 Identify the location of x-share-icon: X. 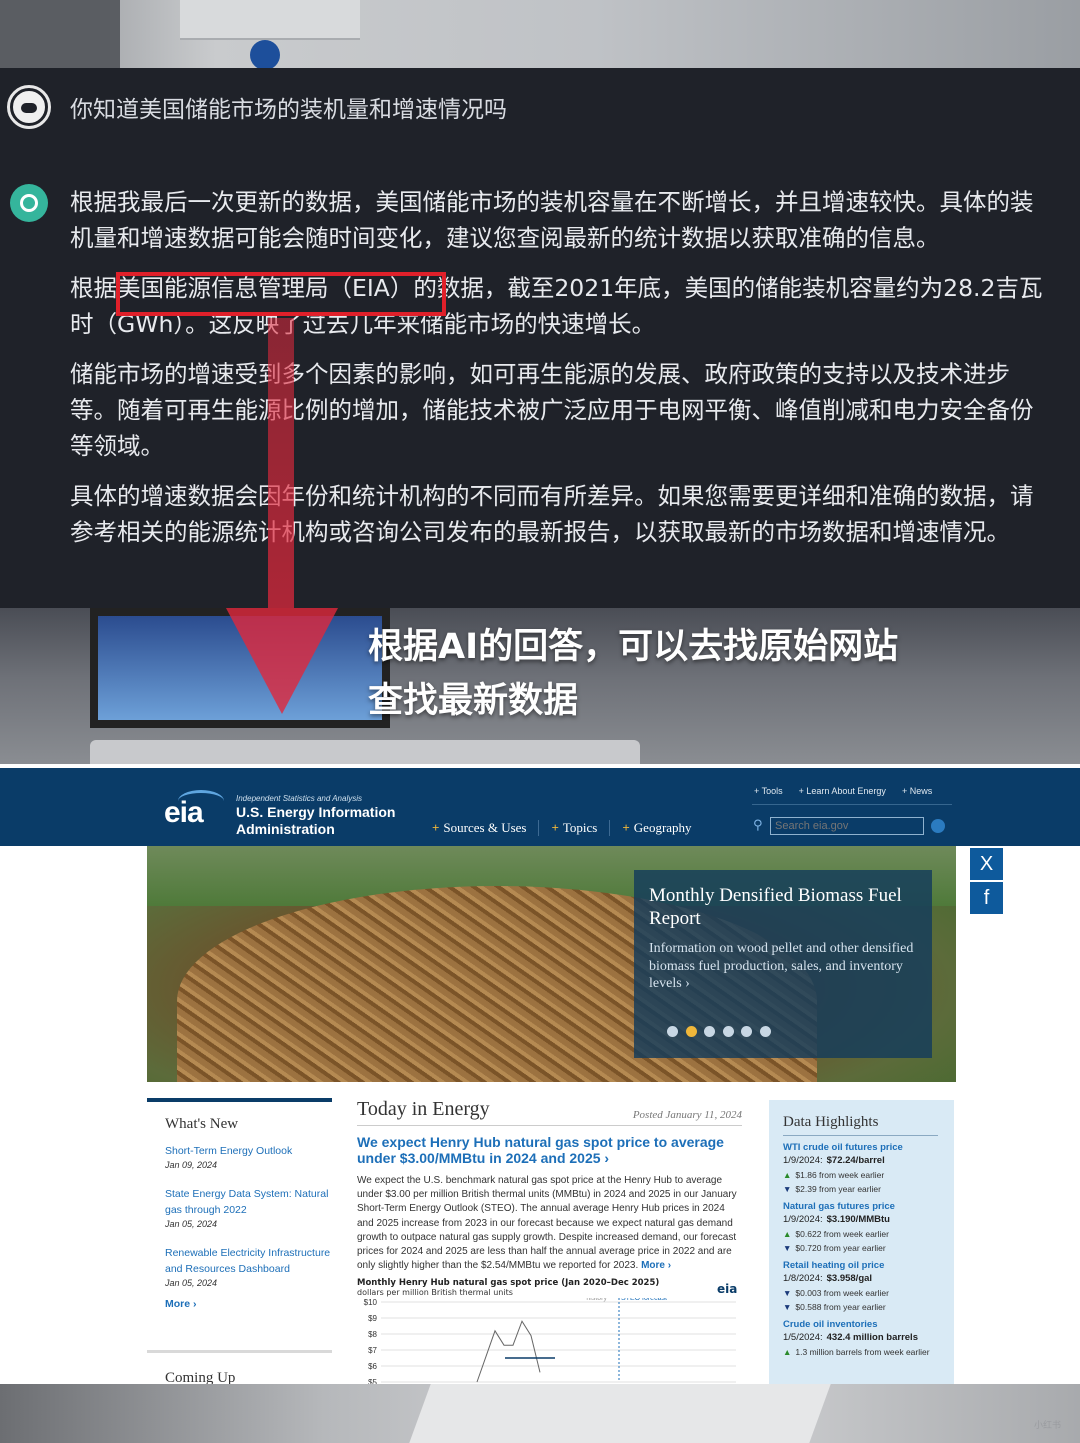
(986, 864).